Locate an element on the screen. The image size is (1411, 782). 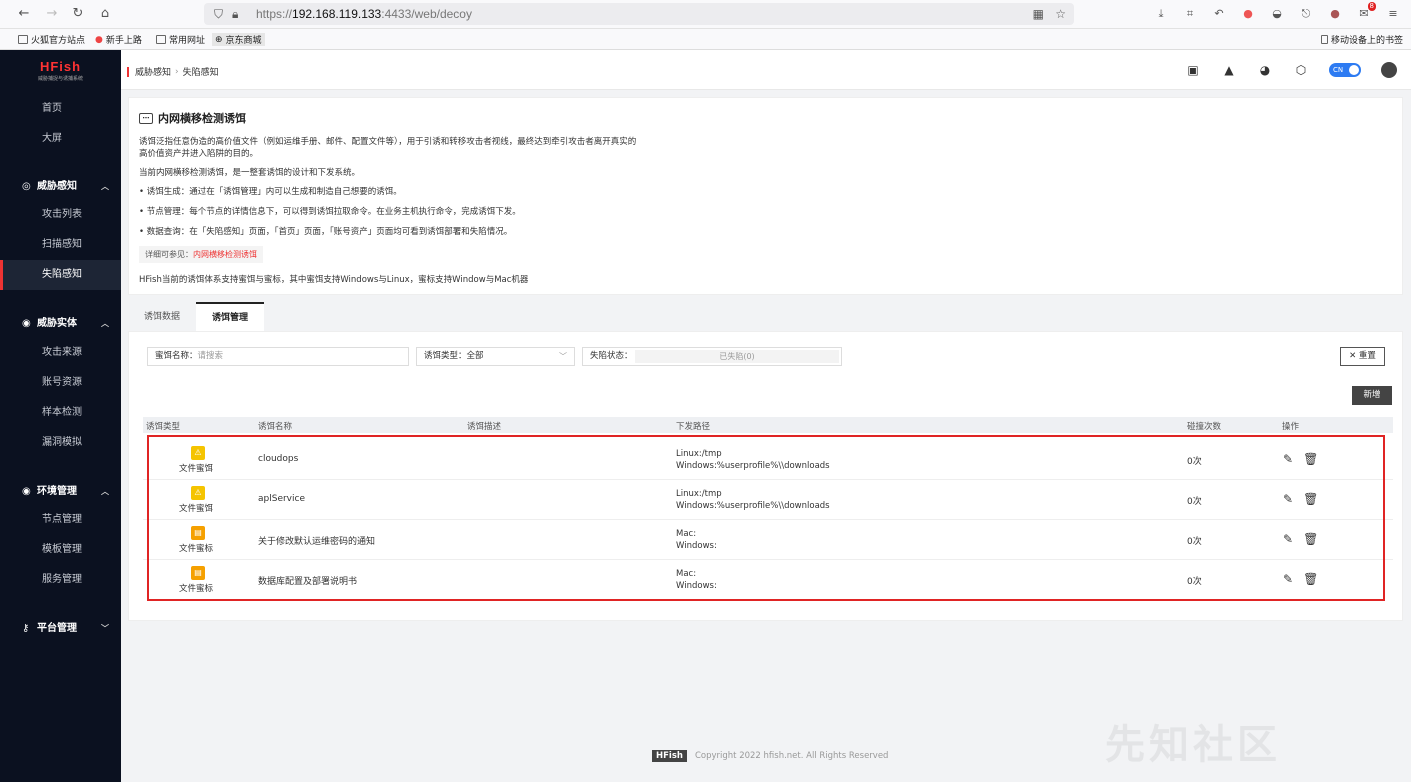
bookmark-item: ⊕ 京东商城 is located at coordinates (238, 39).